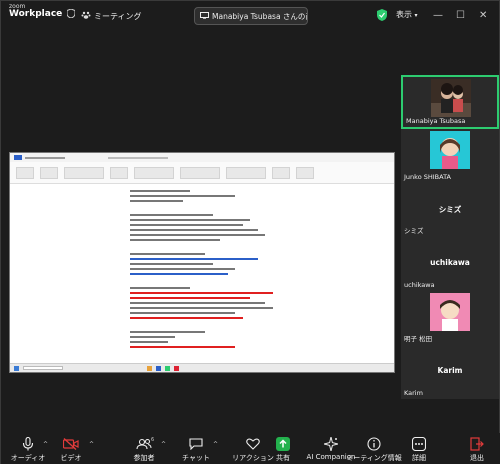 Image resolution: width=500 pixels, height=464 pixels. What do you see at coordinates (419, 458) in the screenshot?
I see `details-label: 詳細` at bounding box center [419, 458].